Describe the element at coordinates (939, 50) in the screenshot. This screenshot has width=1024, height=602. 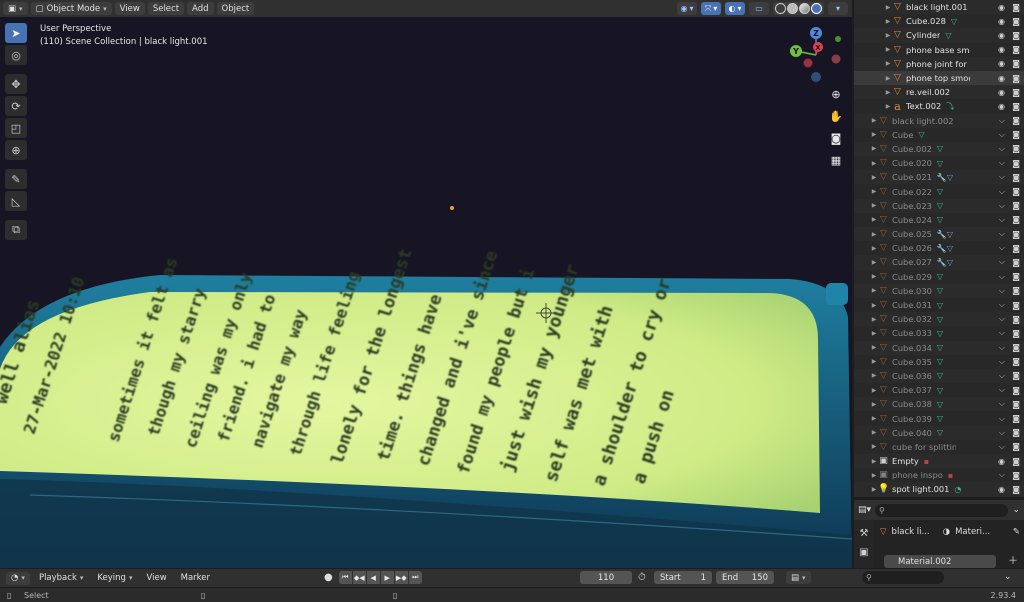
I see `outliner-row: ▶ ▽ phone base smo ◉ ◙` at that location.